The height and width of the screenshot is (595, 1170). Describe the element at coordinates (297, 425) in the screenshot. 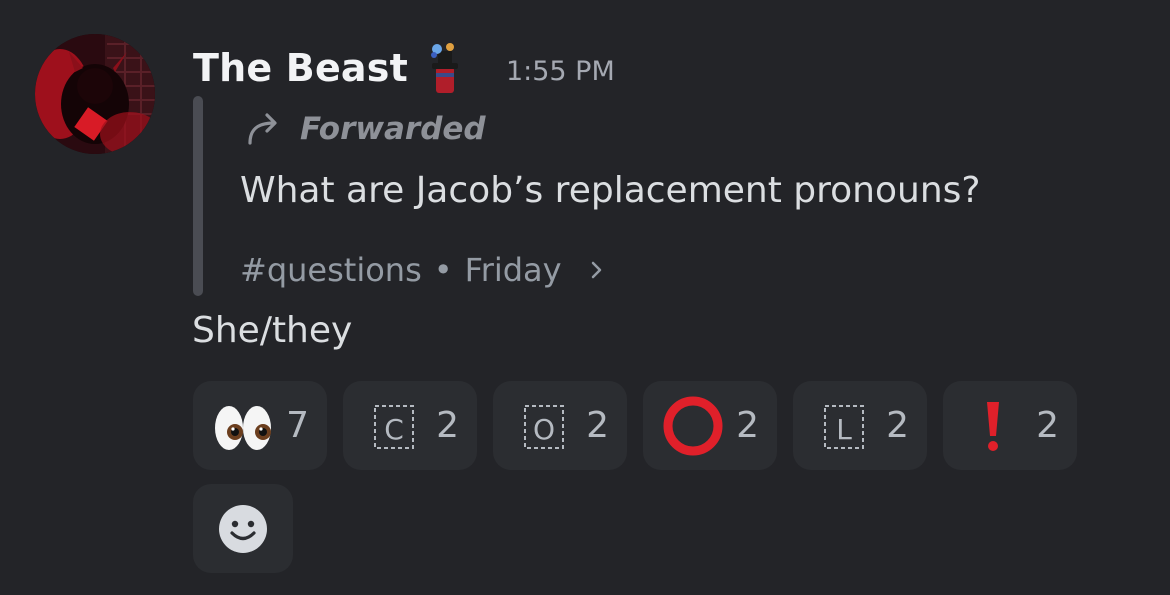

I see `reaction-count: 7` at that location.